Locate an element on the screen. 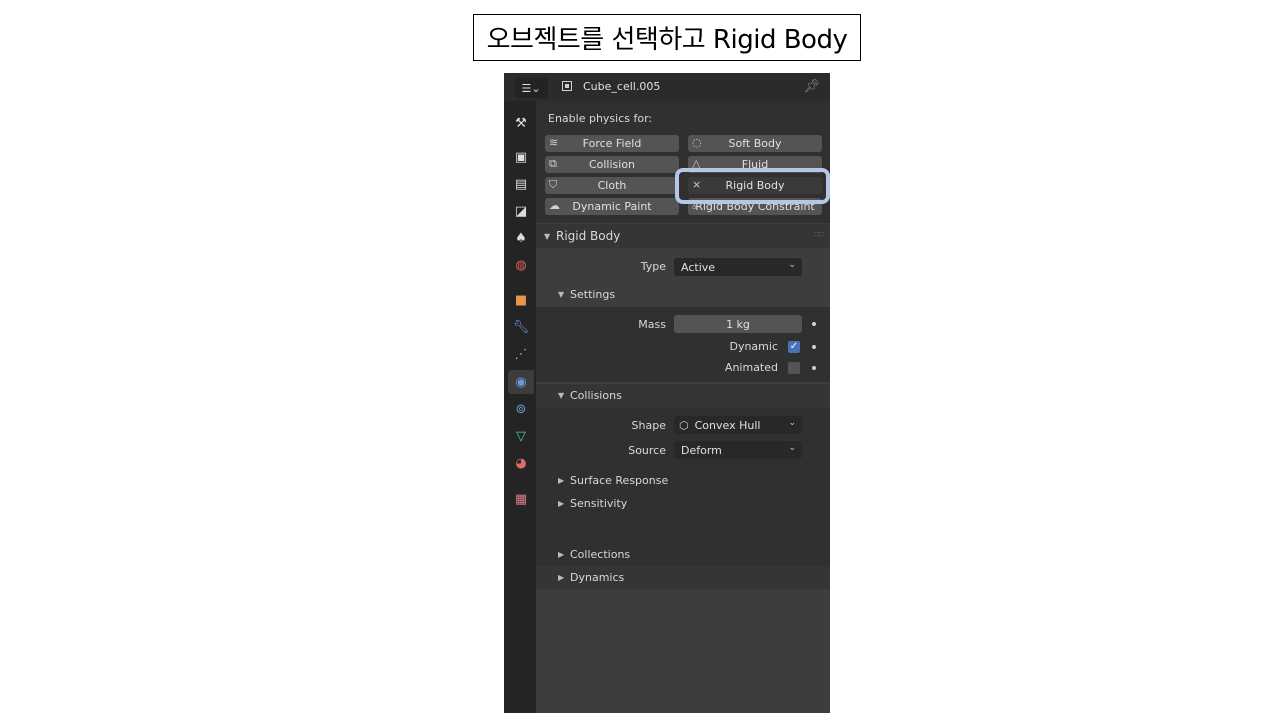 The height and width of the screenshot is (720, 1280). tab-data: ▽ is located at coordinates (521, 436).